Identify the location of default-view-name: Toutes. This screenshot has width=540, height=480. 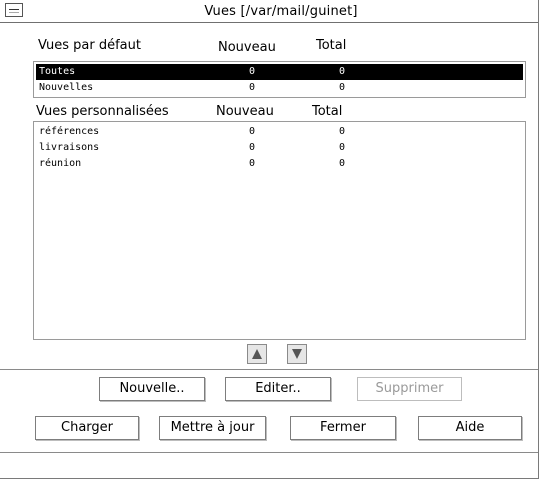
(57, 71).